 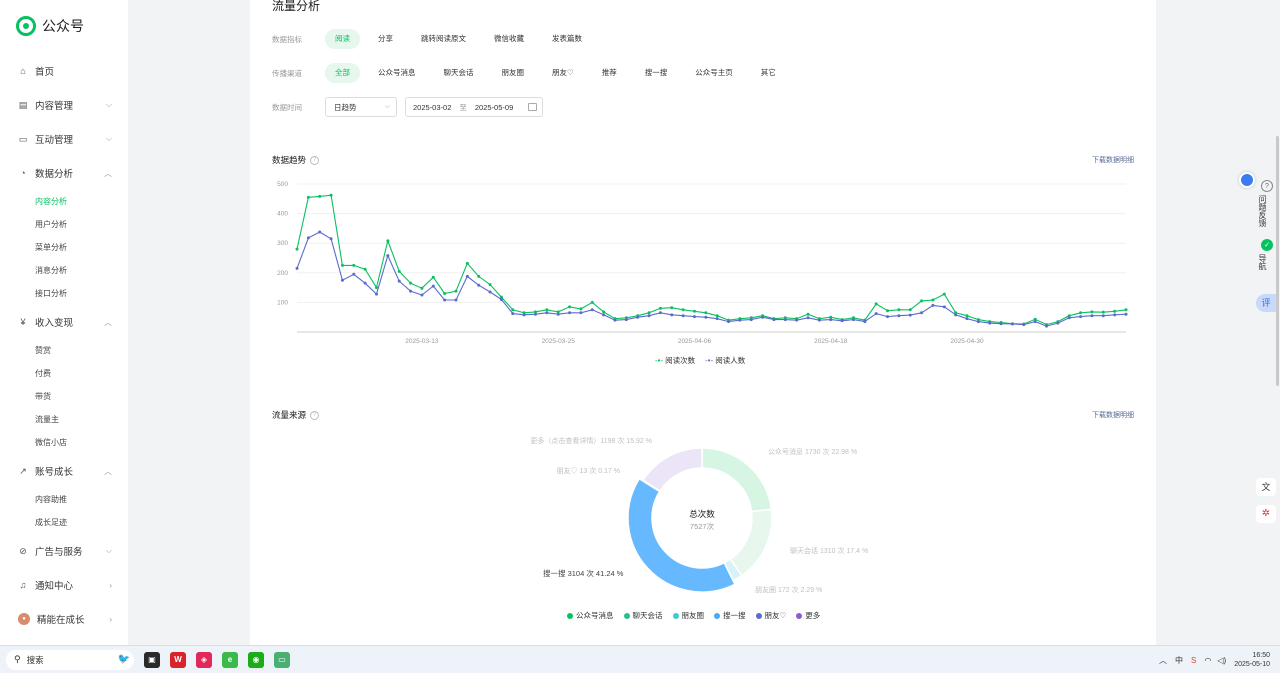 I want to click on sidebar-subitem-footprint: 成长足迹, so click(x=64, y=522).